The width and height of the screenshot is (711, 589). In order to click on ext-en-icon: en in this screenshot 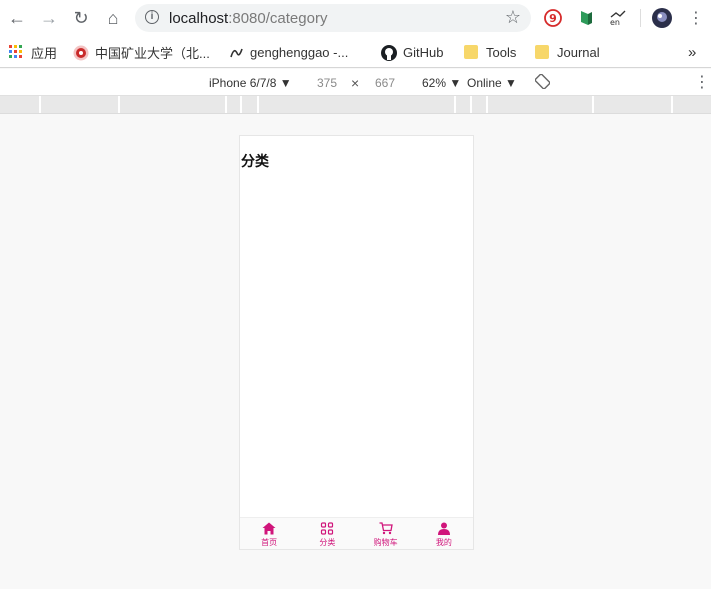, I will do `click(618, 18)`.